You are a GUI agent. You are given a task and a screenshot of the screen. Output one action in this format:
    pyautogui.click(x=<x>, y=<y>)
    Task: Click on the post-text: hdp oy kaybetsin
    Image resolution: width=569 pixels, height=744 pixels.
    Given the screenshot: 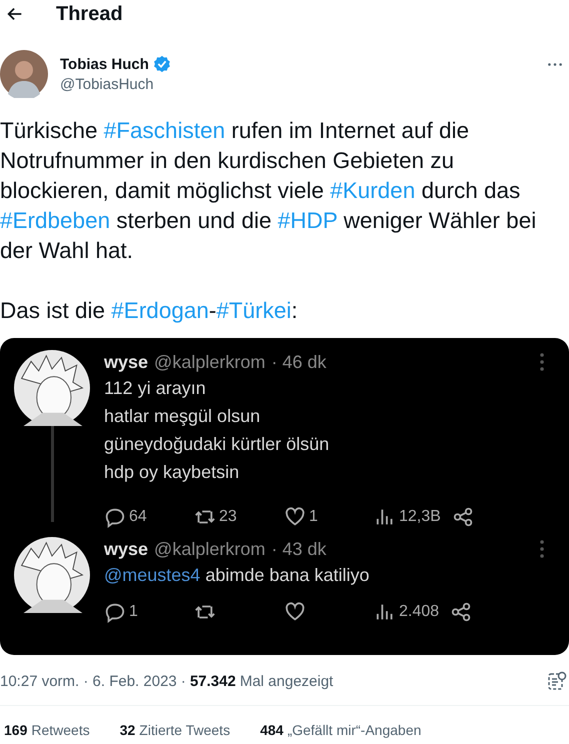 What is the action you would take?
    pyautogui.click(x=172, y=472)
    